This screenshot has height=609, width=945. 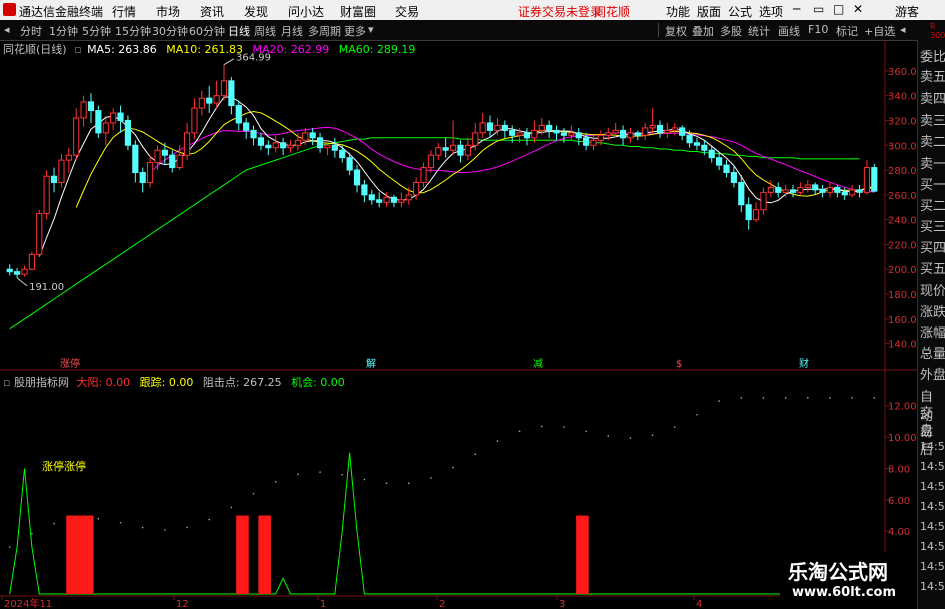 I want to click on stock-name: 同花顺(日线), so click(x=35, y=49).